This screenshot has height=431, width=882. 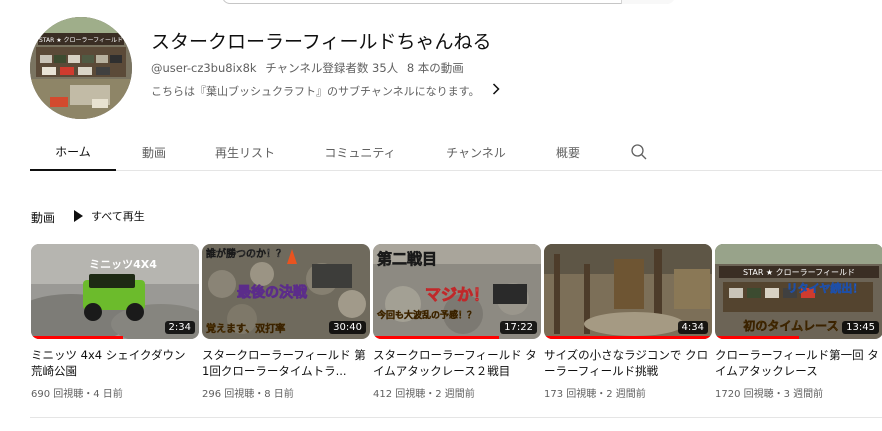 I want to click on play-all-button: すべて再生, so click(x=109, y=216).